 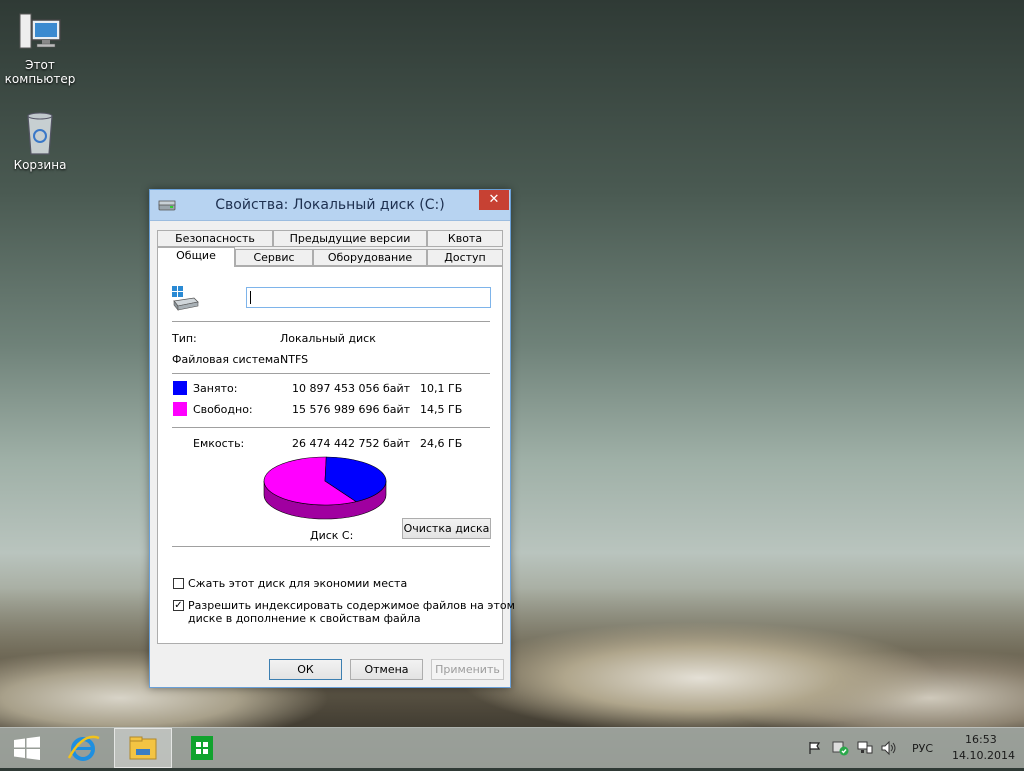 What do you see at coordinates (446, 528) in the screenshot?
I see `disk-cleanup-button: Очистка диска` at bounding box center [446, 528].